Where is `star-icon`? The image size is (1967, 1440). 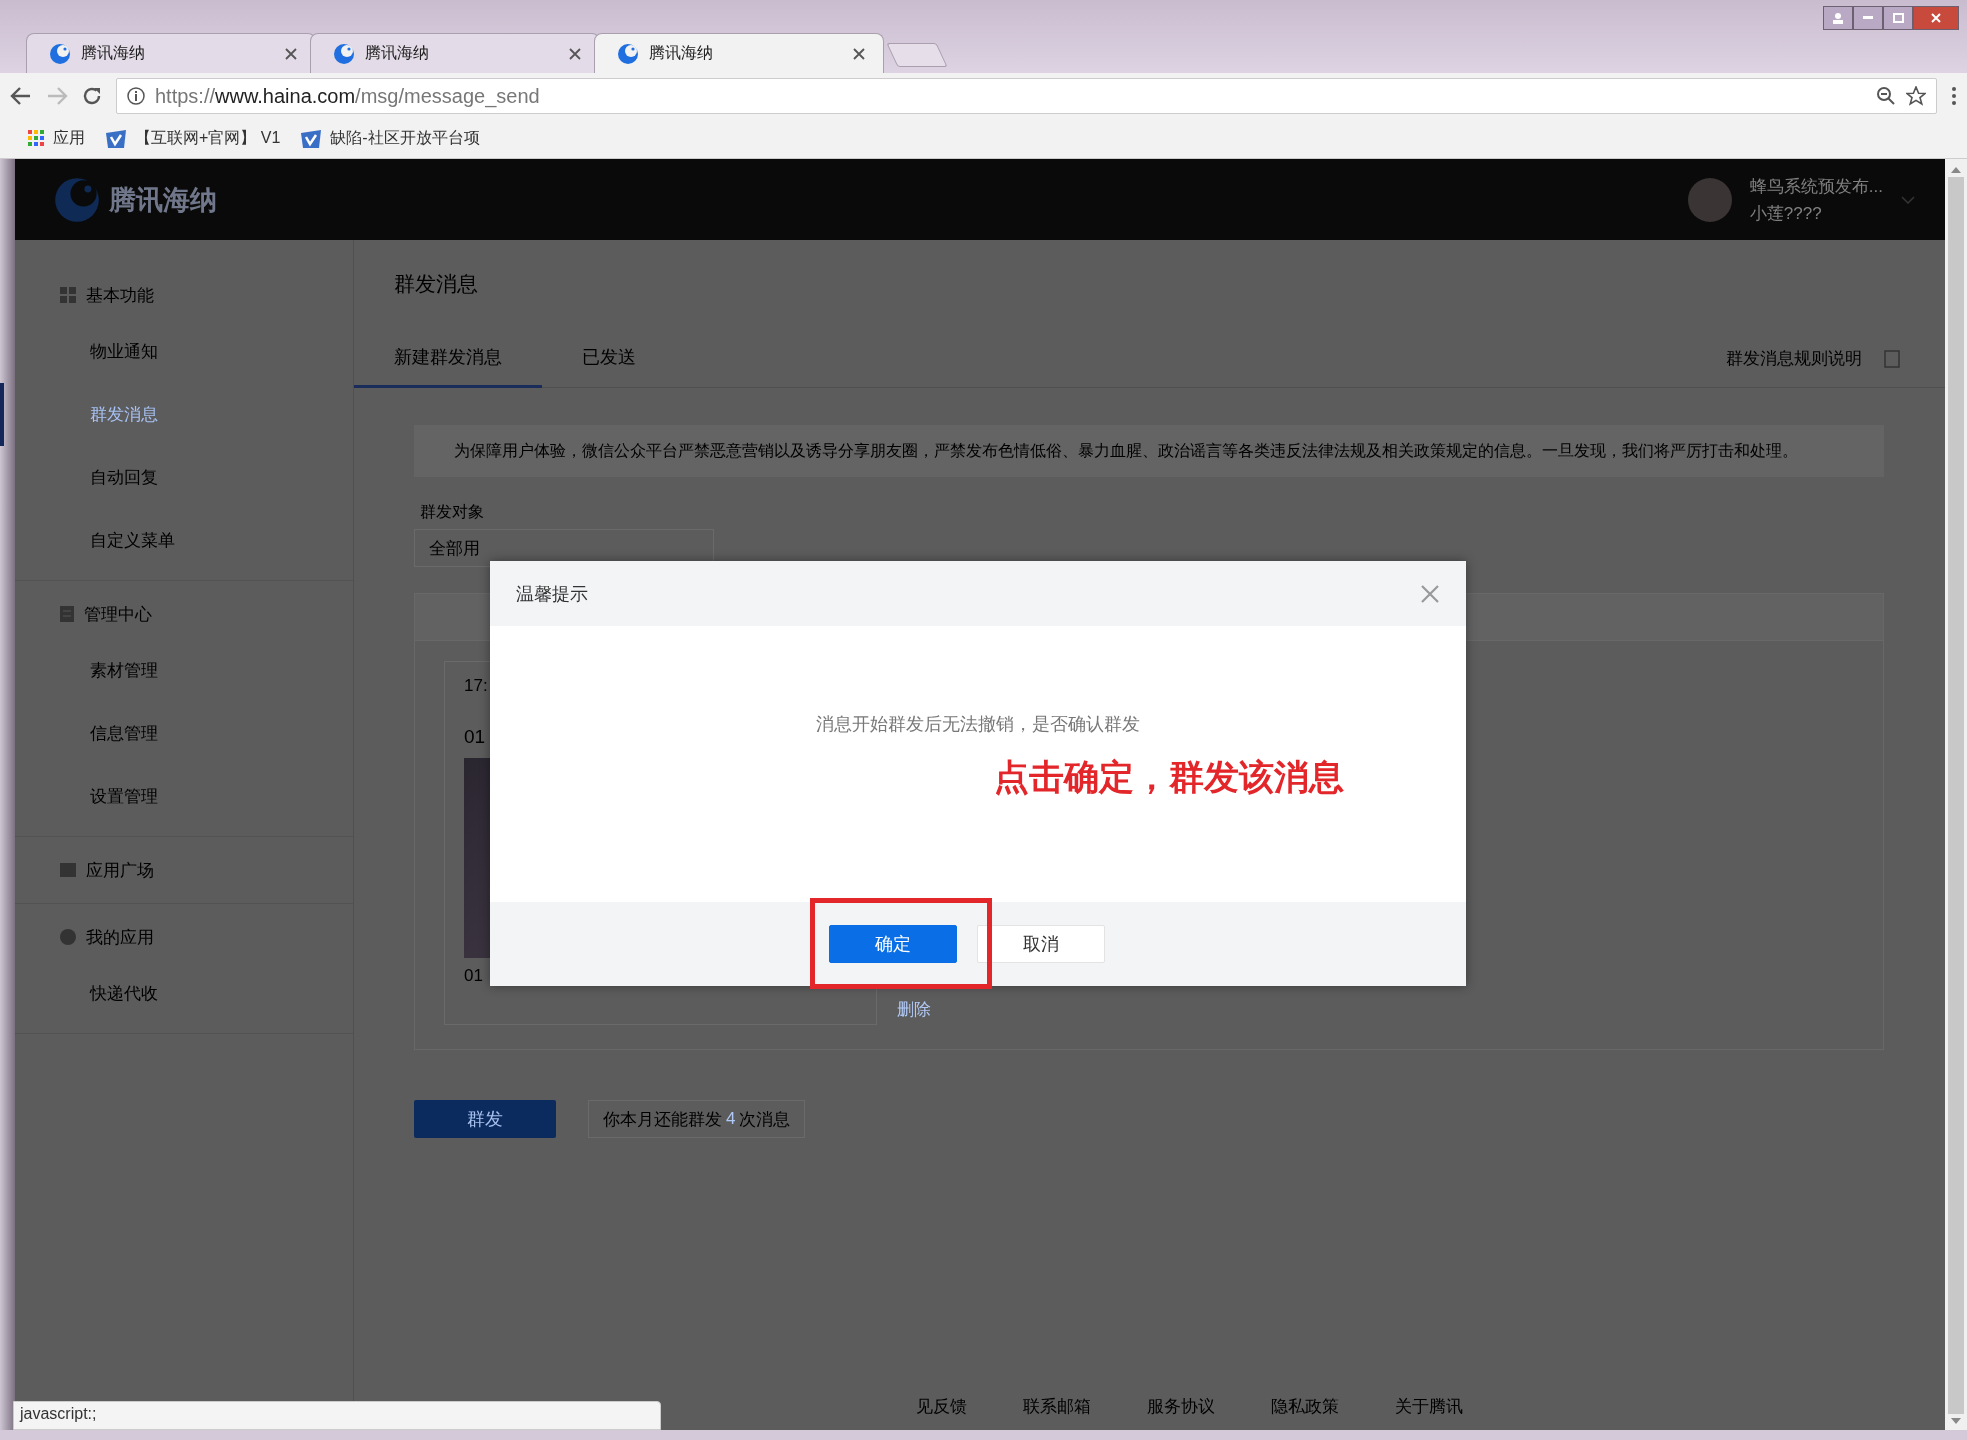 star-icon is located at coordinates (1916, 96).